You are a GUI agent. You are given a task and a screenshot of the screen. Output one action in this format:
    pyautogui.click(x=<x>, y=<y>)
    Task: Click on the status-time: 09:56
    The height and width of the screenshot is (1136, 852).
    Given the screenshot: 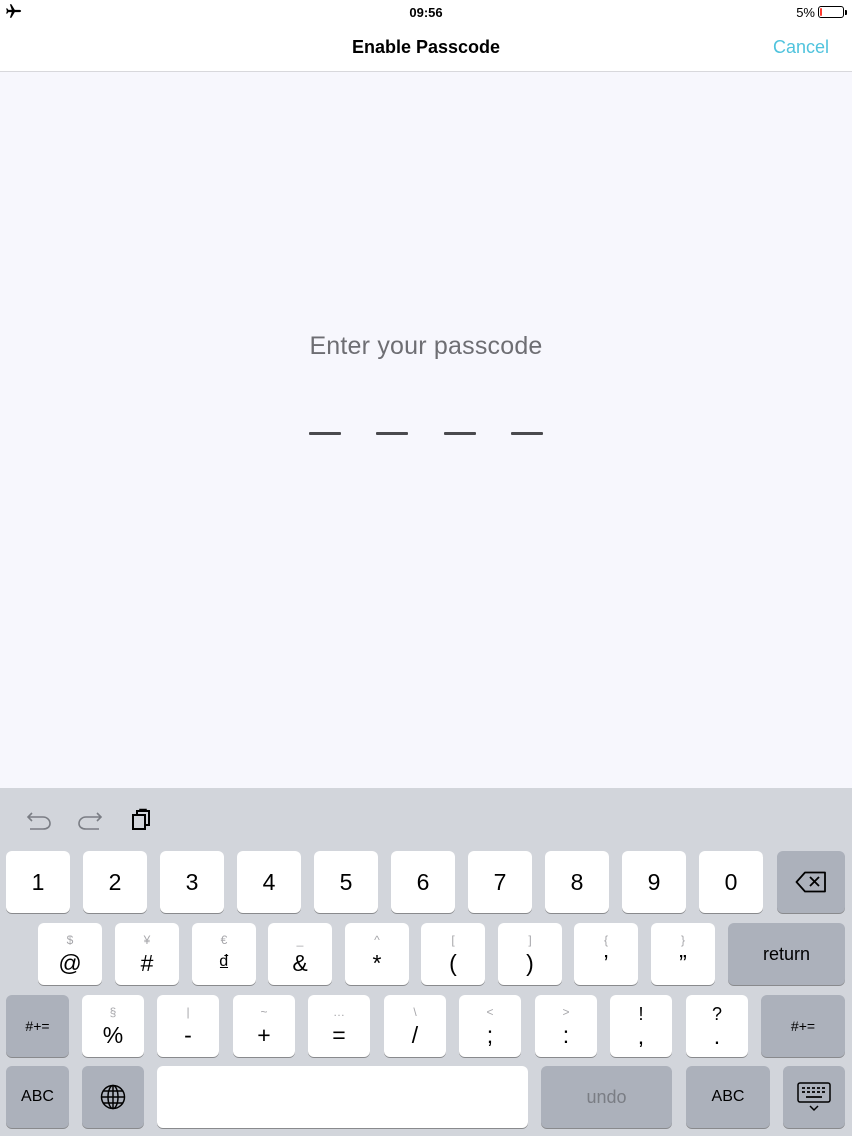 What is the action you would take?
    pyautogui.click(x=426, y=12)
    